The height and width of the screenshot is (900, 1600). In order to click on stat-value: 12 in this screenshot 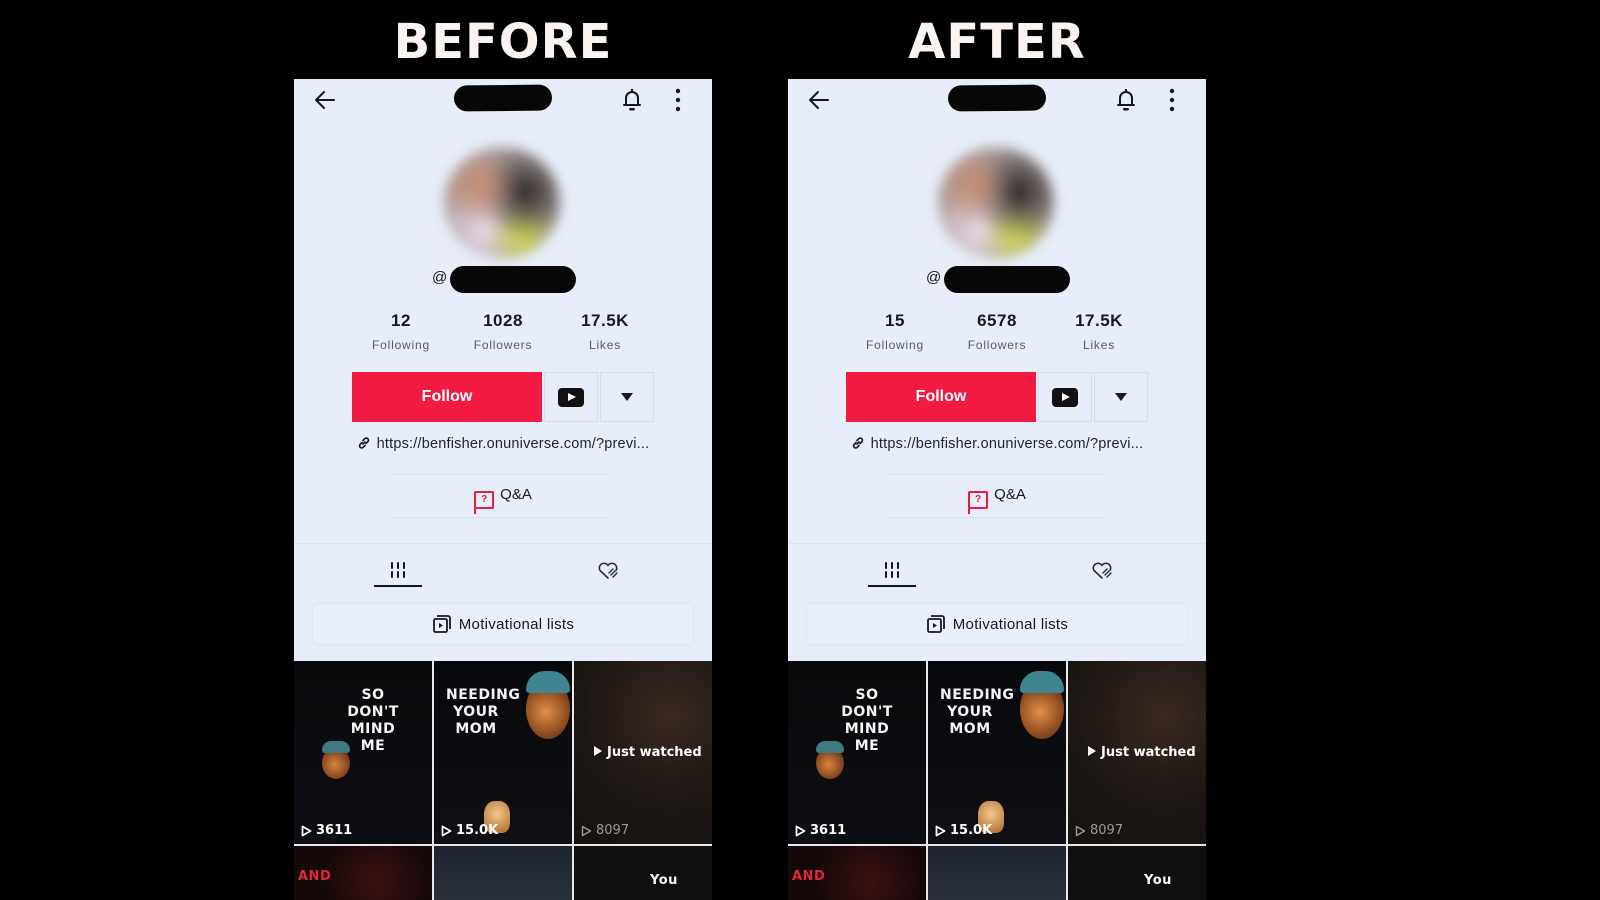, I will do `click(401, 320)`.